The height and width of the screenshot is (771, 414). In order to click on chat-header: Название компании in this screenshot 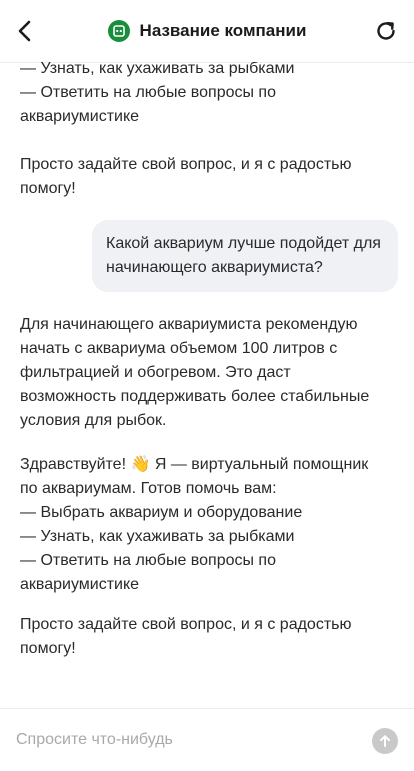, I will do `click(207, 31)`.